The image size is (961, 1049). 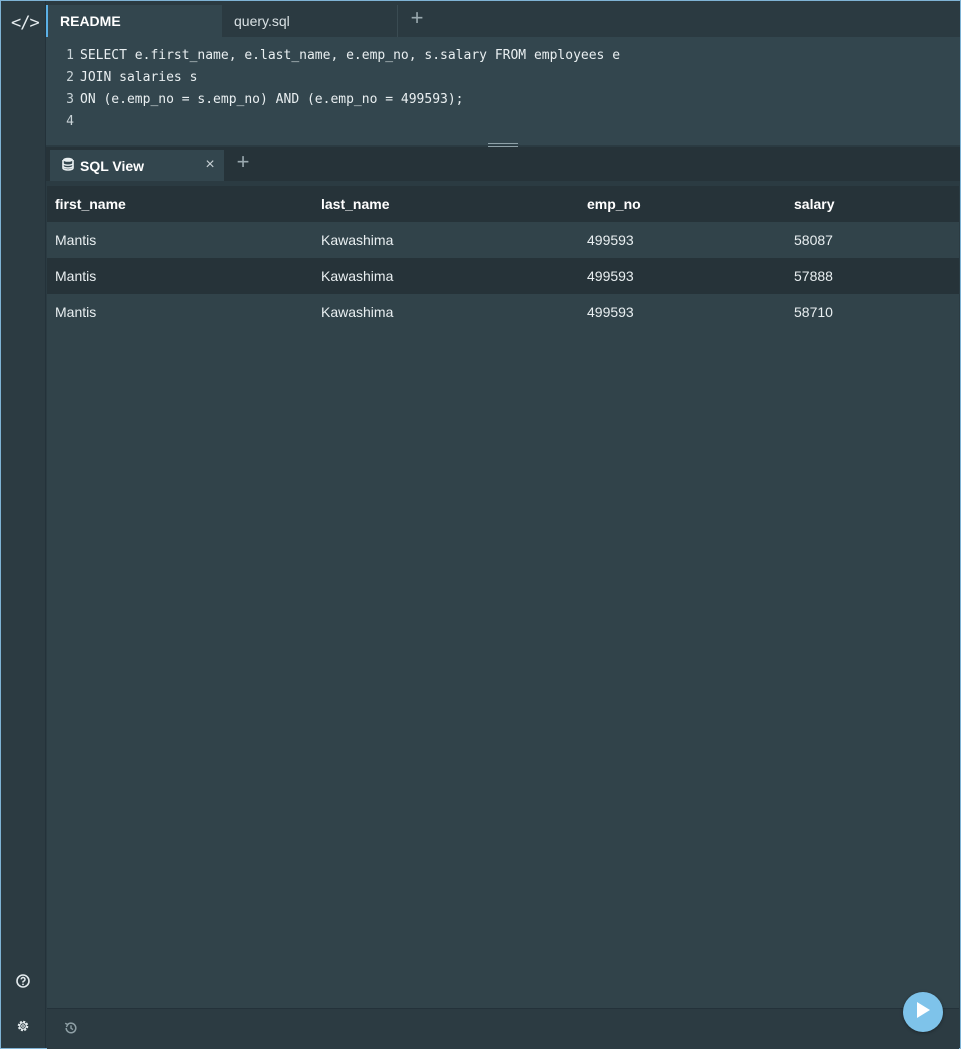 What do you see at coordinates (813, 240) in the screenshot?
I see `table-cell: 58087` at bounding box center [813, 240].